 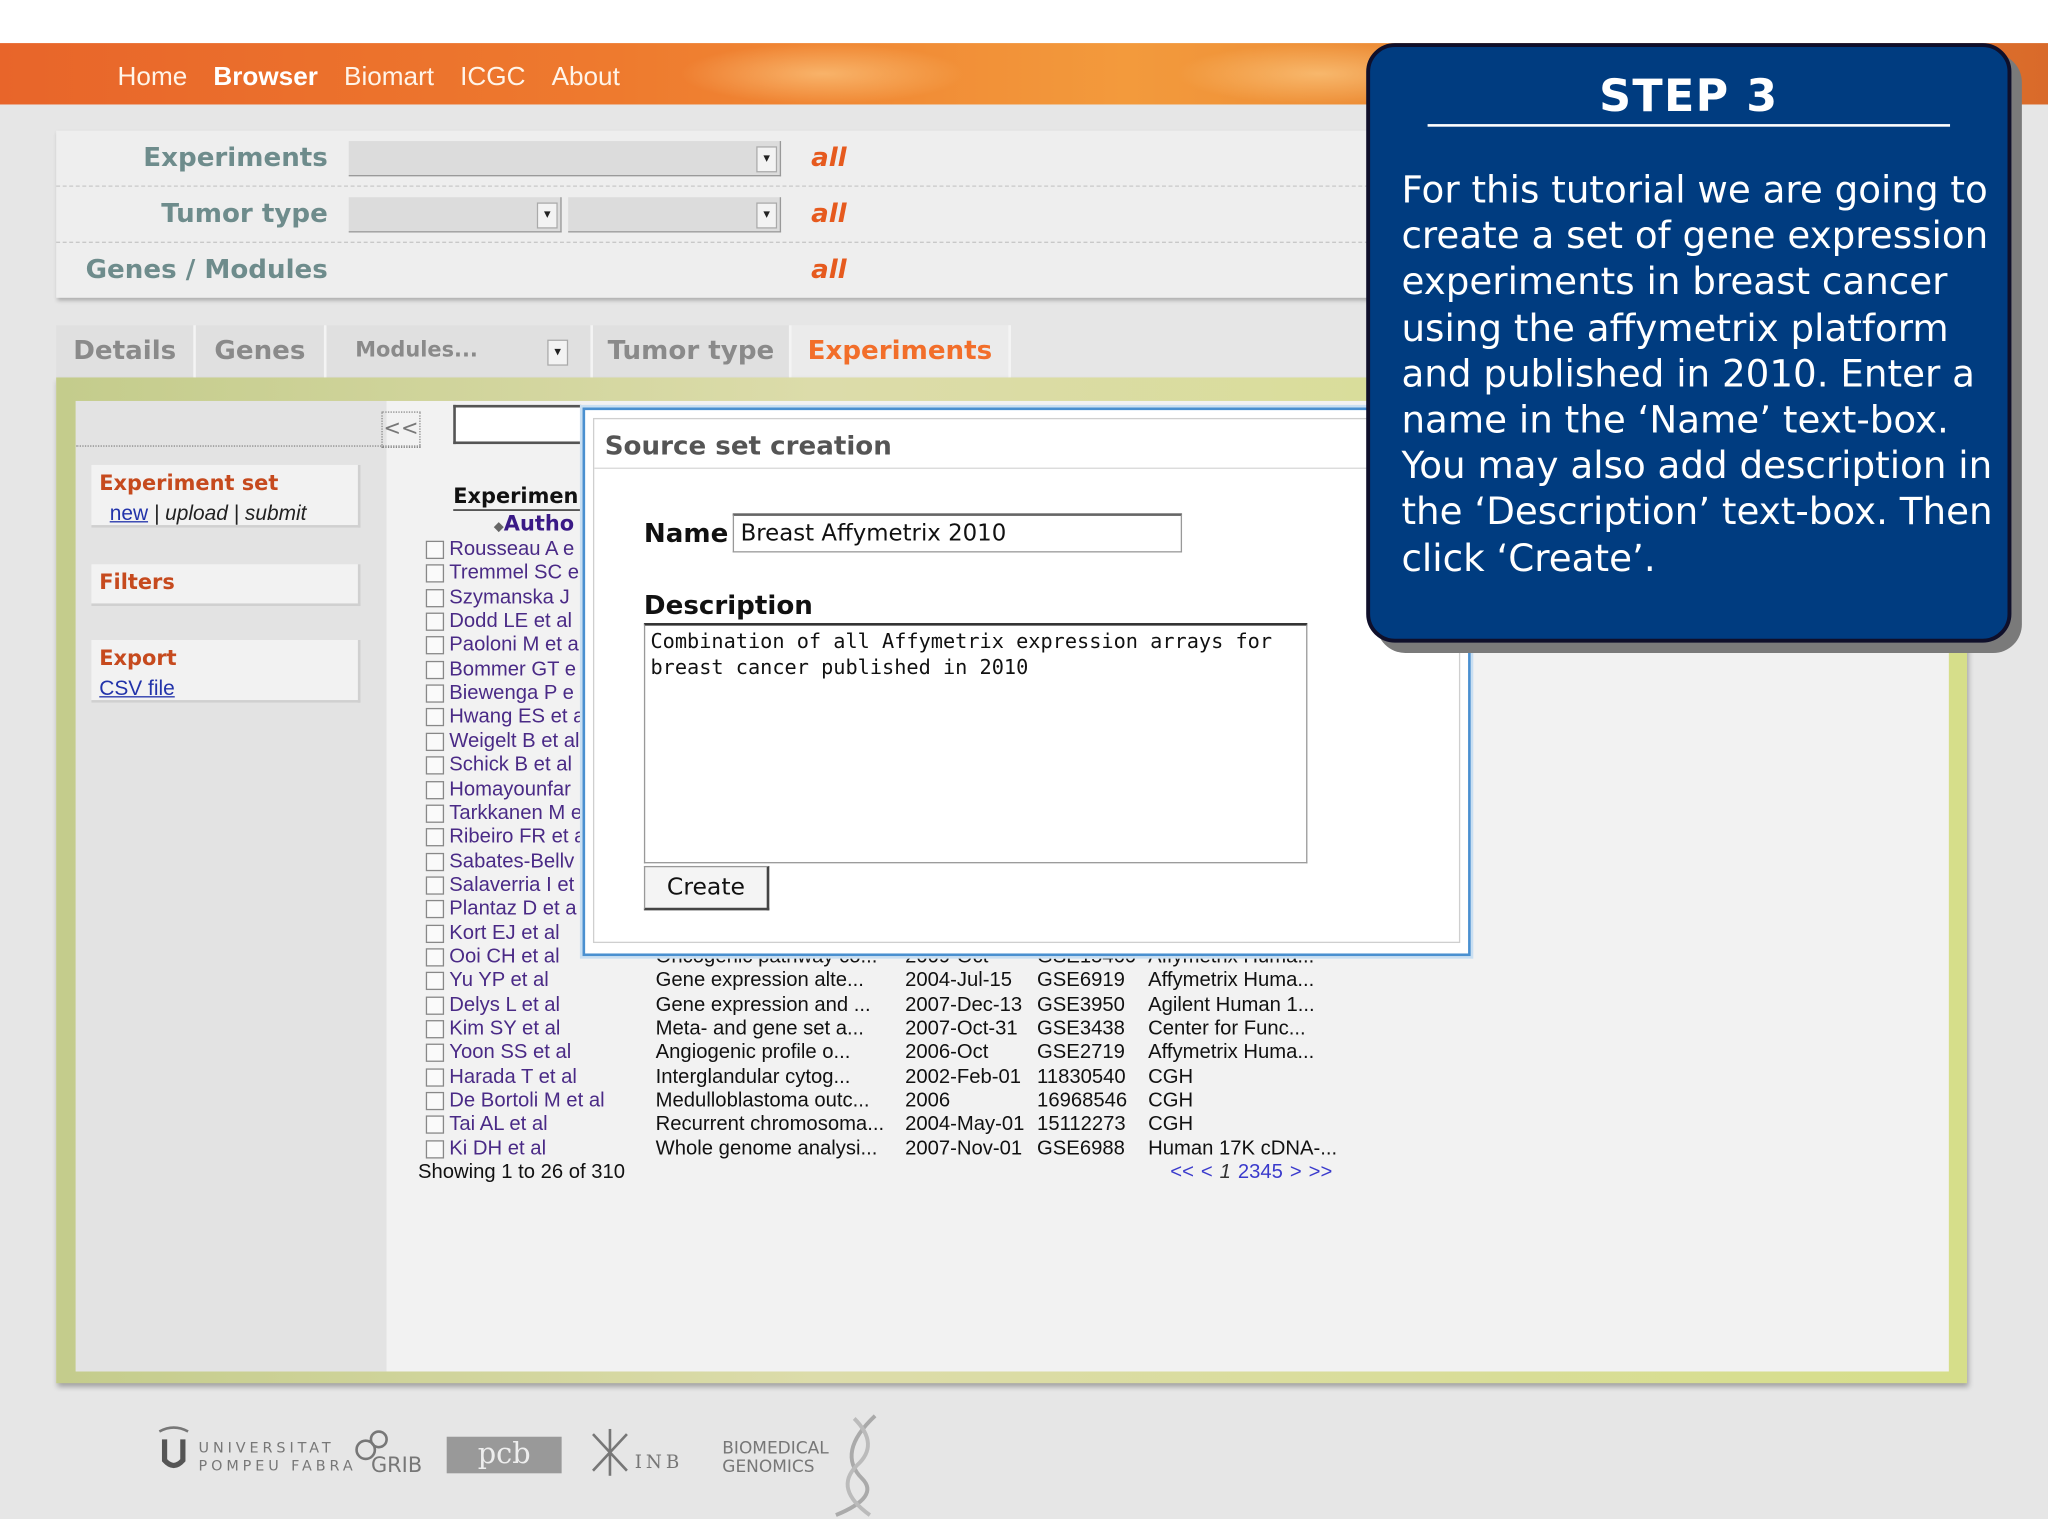 I want to click on next-page-link: >, so click(x=1296, y=1172).